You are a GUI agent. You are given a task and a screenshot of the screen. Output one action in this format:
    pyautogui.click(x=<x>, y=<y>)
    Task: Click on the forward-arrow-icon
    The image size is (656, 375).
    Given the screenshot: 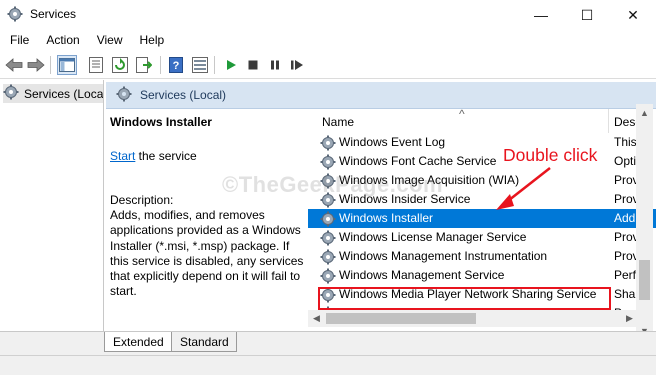 What is the action you would take?
    pyautogui.click(x=36, y=65)
    